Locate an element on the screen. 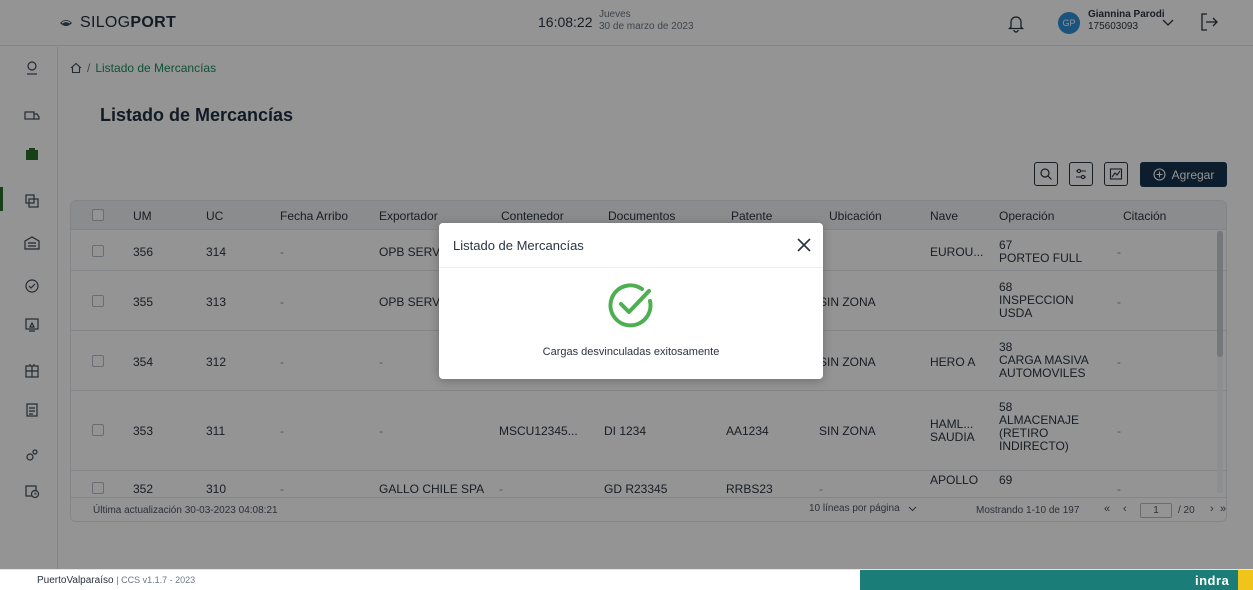 This screenshot has height=590, width=1253. partner-logo: indra is located at coordinates (1212, 580).